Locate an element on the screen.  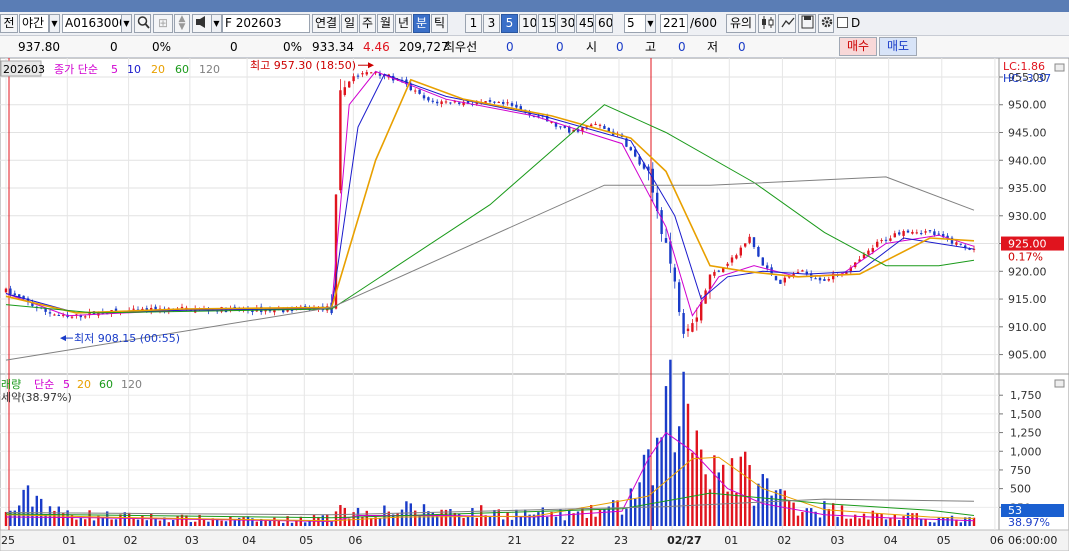
period-button-1: 주 is located at coordinates (367, 23).